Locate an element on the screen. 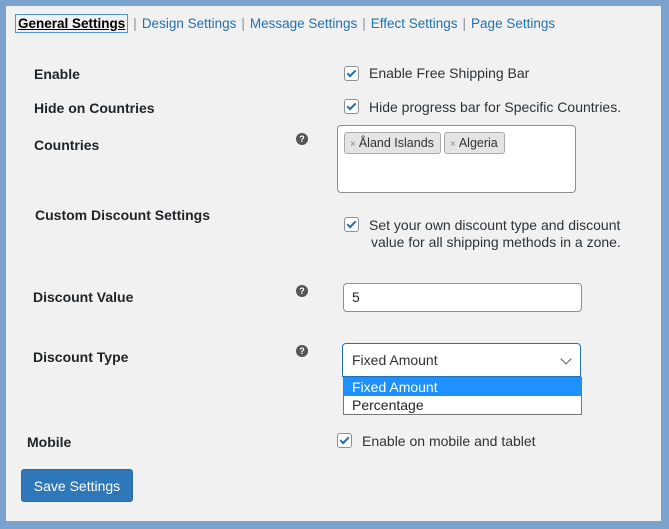 The height and width of the screenshot is (529, 669). mobile-checkbox is located at coordinates (344, 440).